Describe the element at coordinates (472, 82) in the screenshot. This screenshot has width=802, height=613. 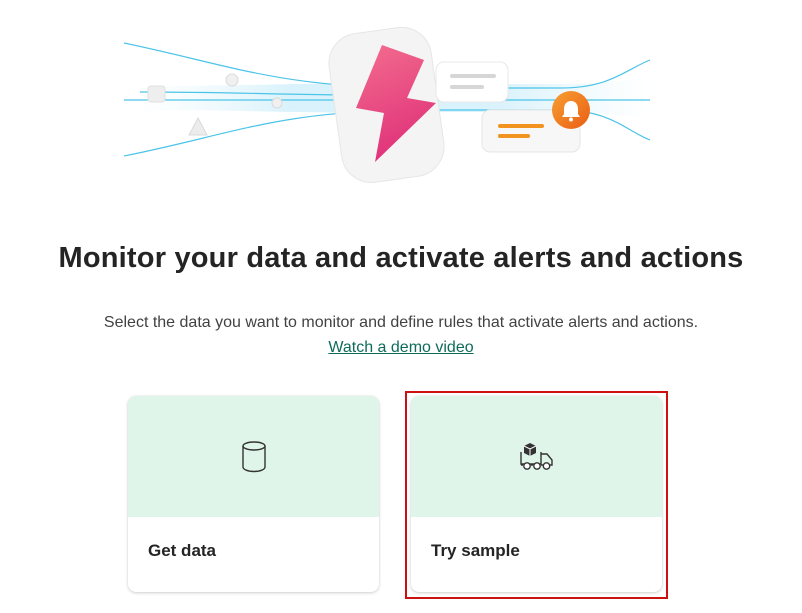
I see `message-card-icon` at that location.